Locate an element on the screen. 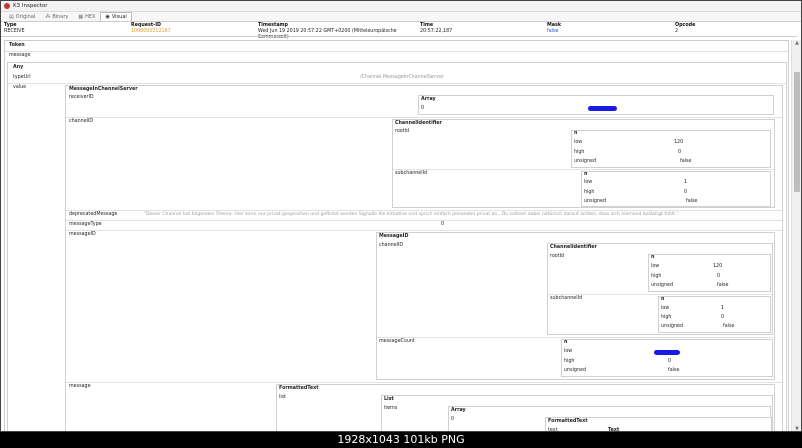  rootid-label: rootId is located at coordinates (402, 131).